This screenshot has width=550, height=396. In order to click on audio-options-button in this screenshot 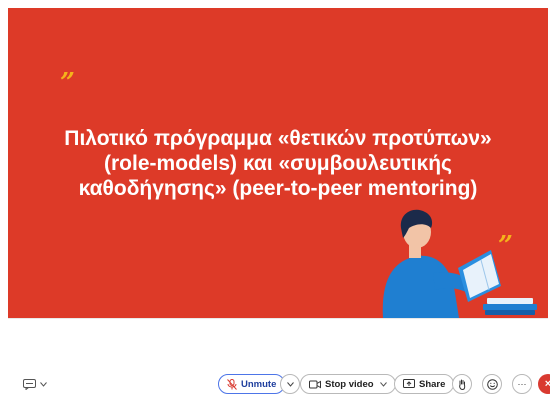, I will do `click(290, 384)`.